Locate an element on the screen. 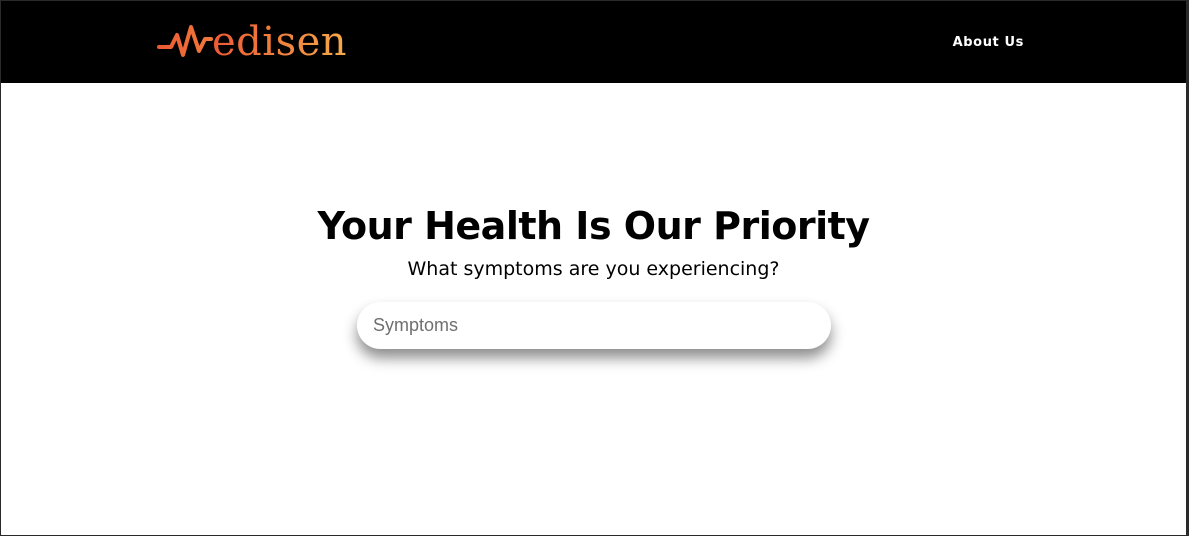 The image size is (1189, 536). nav-about-us-link: About Us is located at coordinates (988, 42).